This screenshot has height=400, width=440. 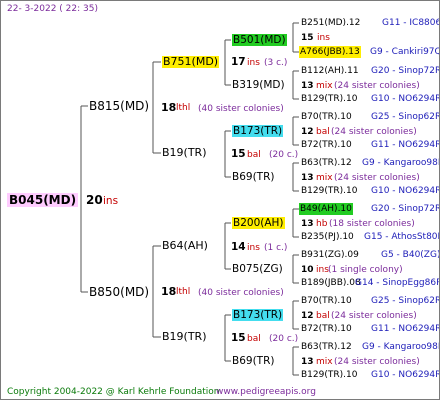 I want to click on gen2-c-number: 14, so click(x=238, y=247).